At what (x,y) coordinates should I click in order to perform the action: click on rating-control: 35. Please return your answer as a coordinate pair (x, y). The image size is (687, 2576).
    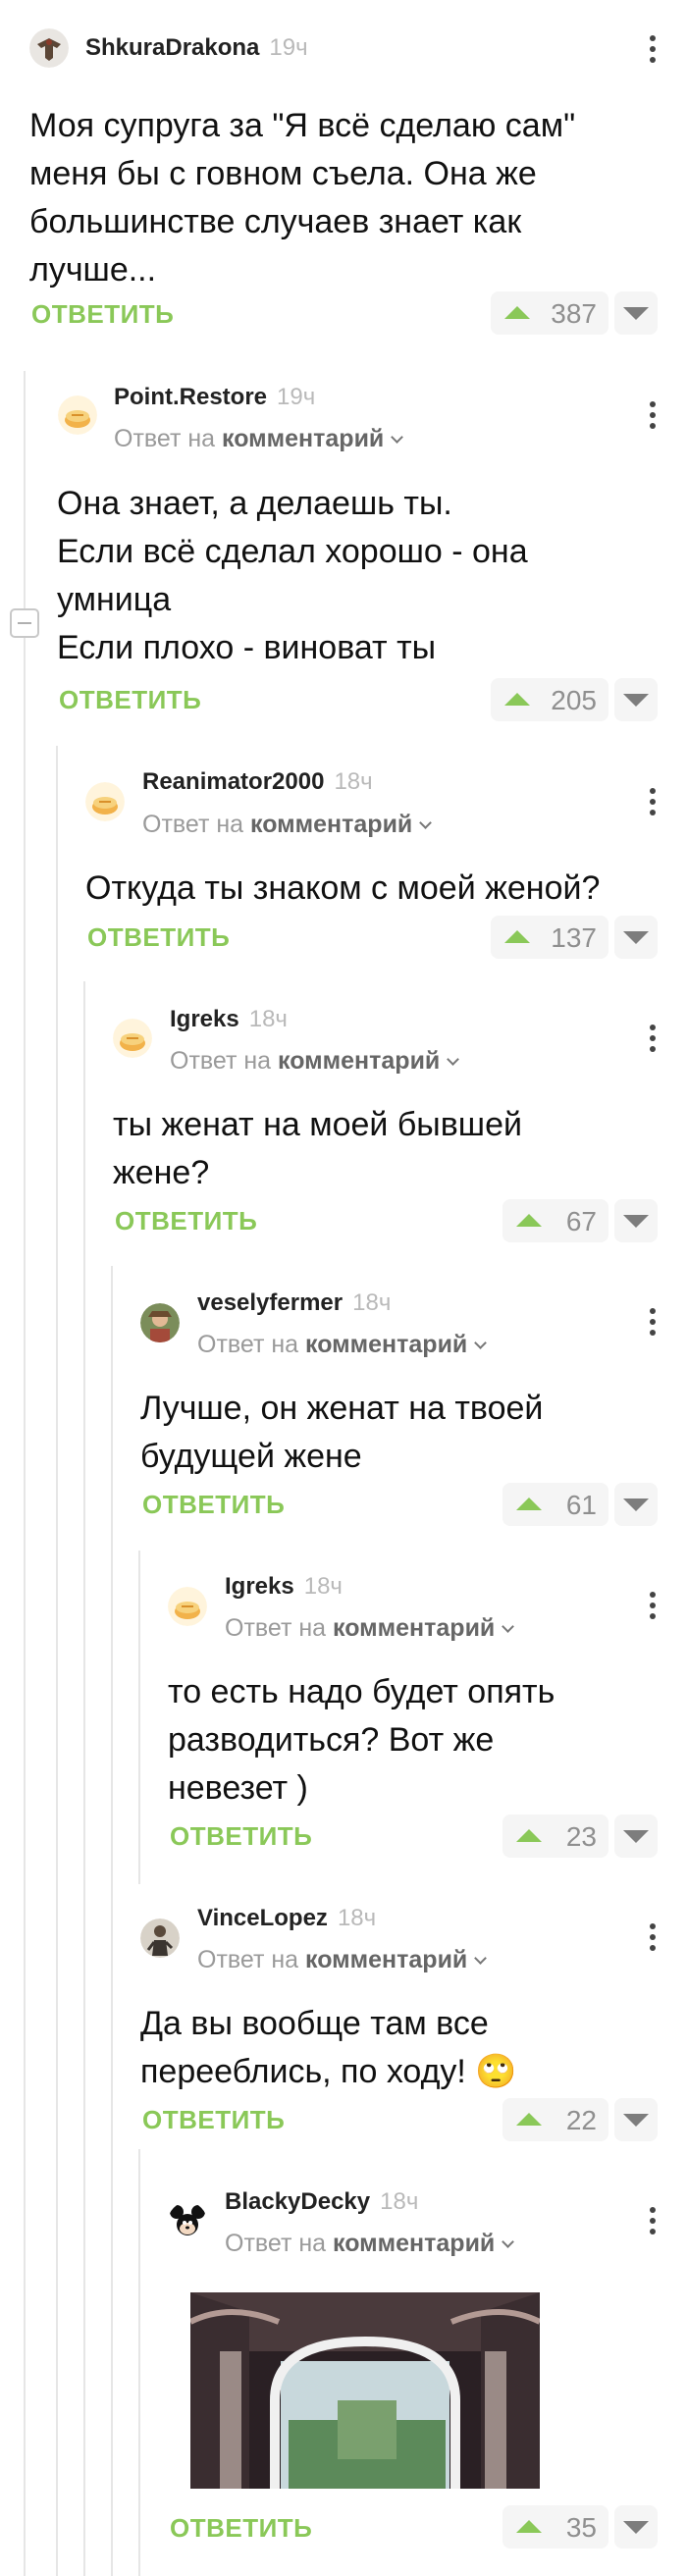
    Looking at the image, I should click on (575, 2527).